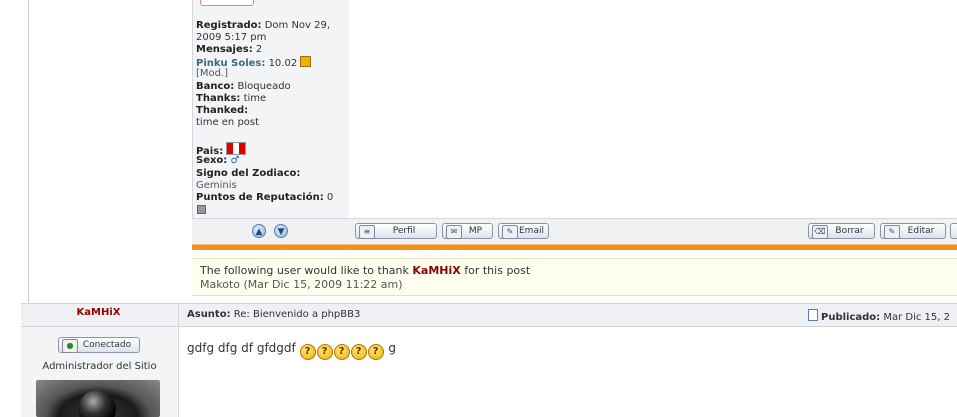  Describe the element at coordinates (231, 37) in the screenshot. I see `registered-value-2: 2009 5:17 pm` at that location.